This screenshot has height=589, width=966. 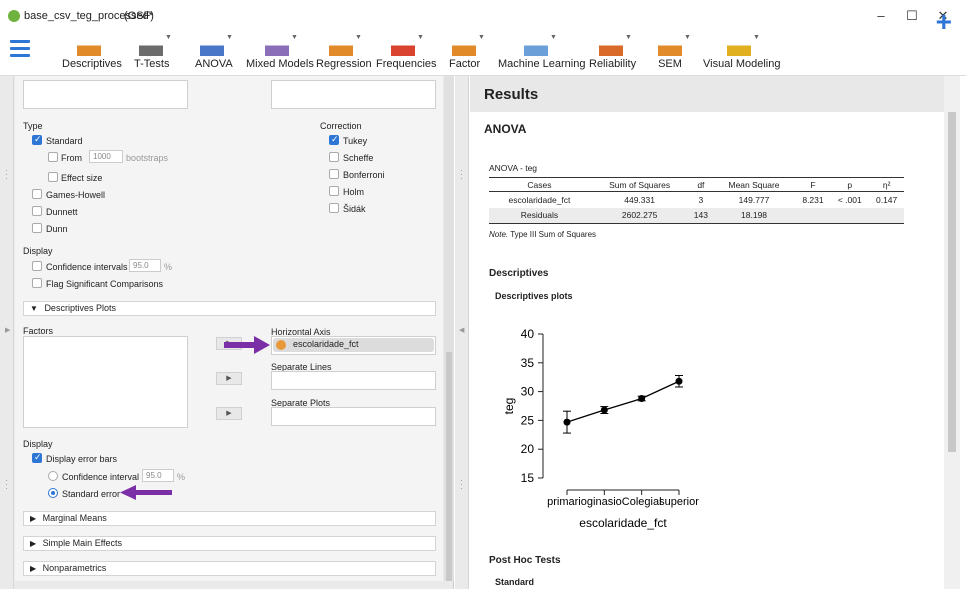 I want to click on table-cell: 3, so click(x=701, y=199).